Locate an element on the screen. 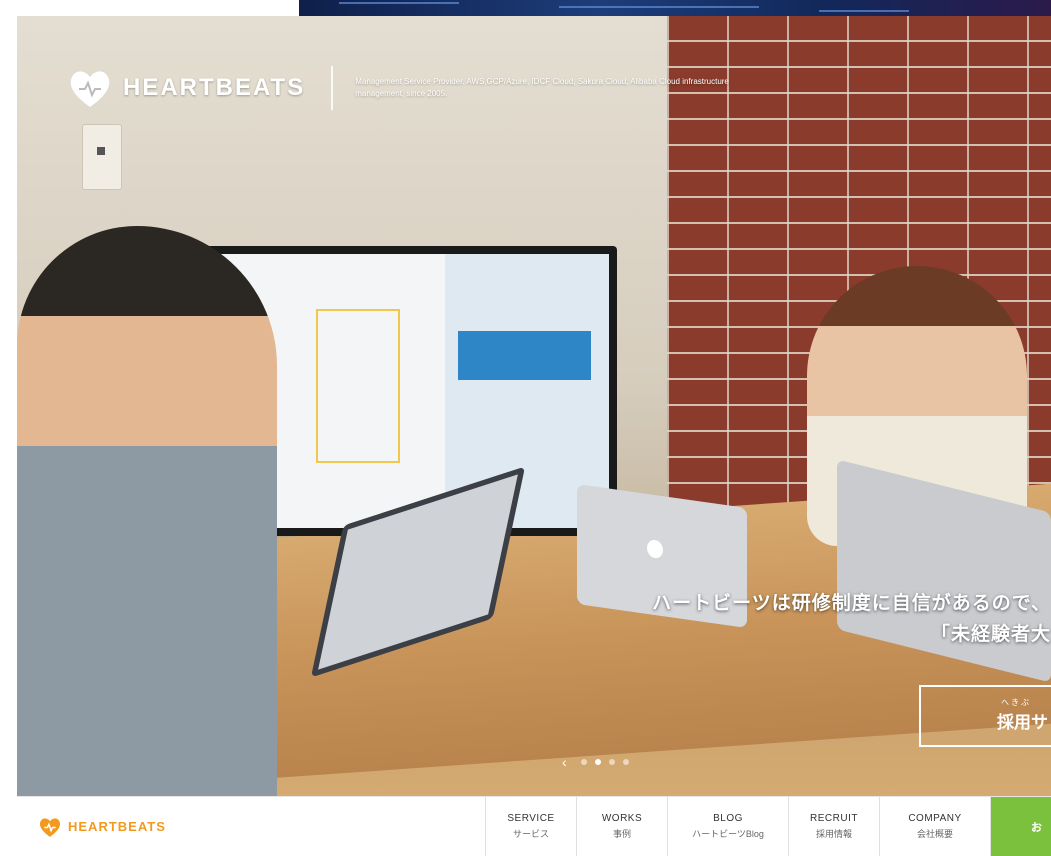 The image size is (1051, 856). nav-item-sublabel: 事例 is located at coordinates (621, 834).